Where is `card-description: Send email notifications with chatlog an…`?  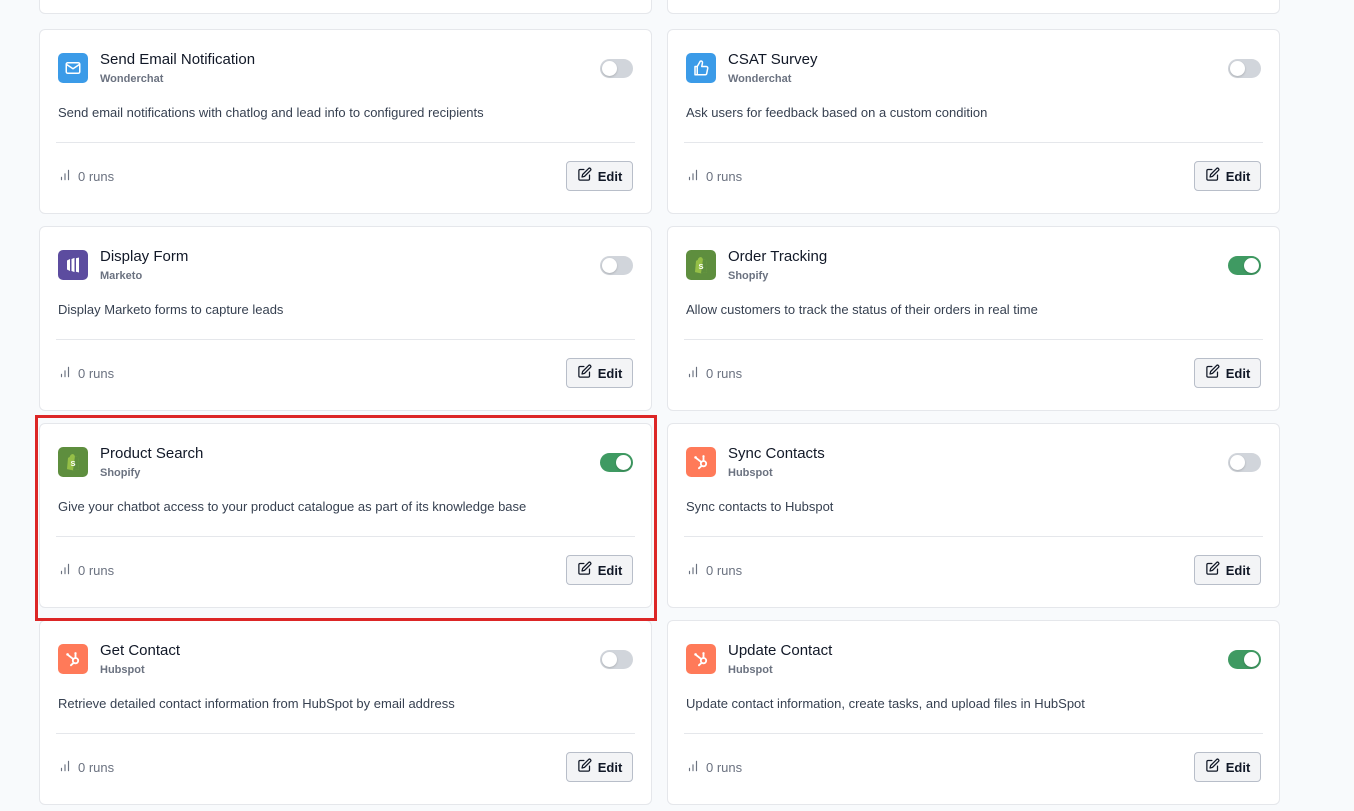
card-description: Send email notifications with chatlog an… is located at coordinates (271, 112).